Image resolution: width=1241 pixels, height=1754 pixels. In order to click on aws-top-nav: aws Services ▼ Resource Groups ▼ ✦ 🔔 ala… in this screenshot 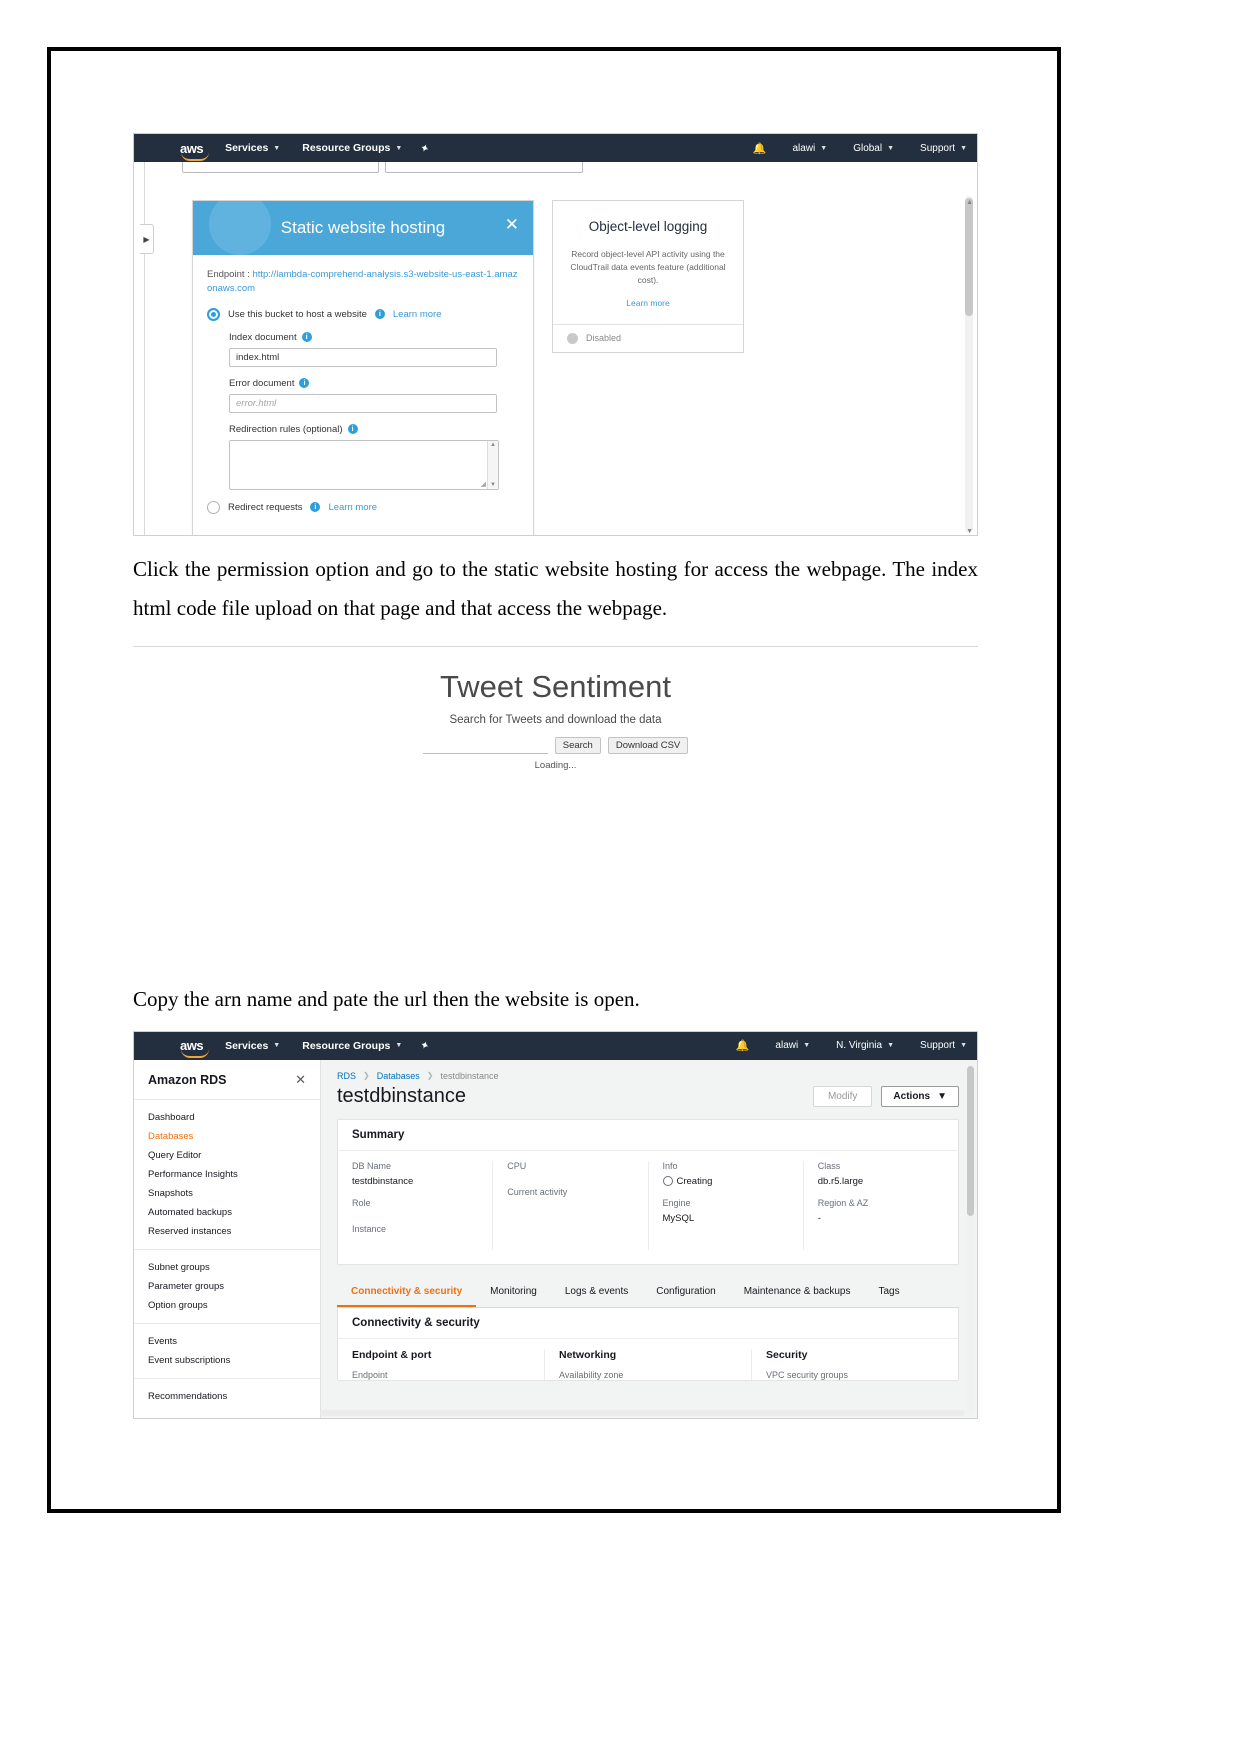, I will do `click(555, 148)`.